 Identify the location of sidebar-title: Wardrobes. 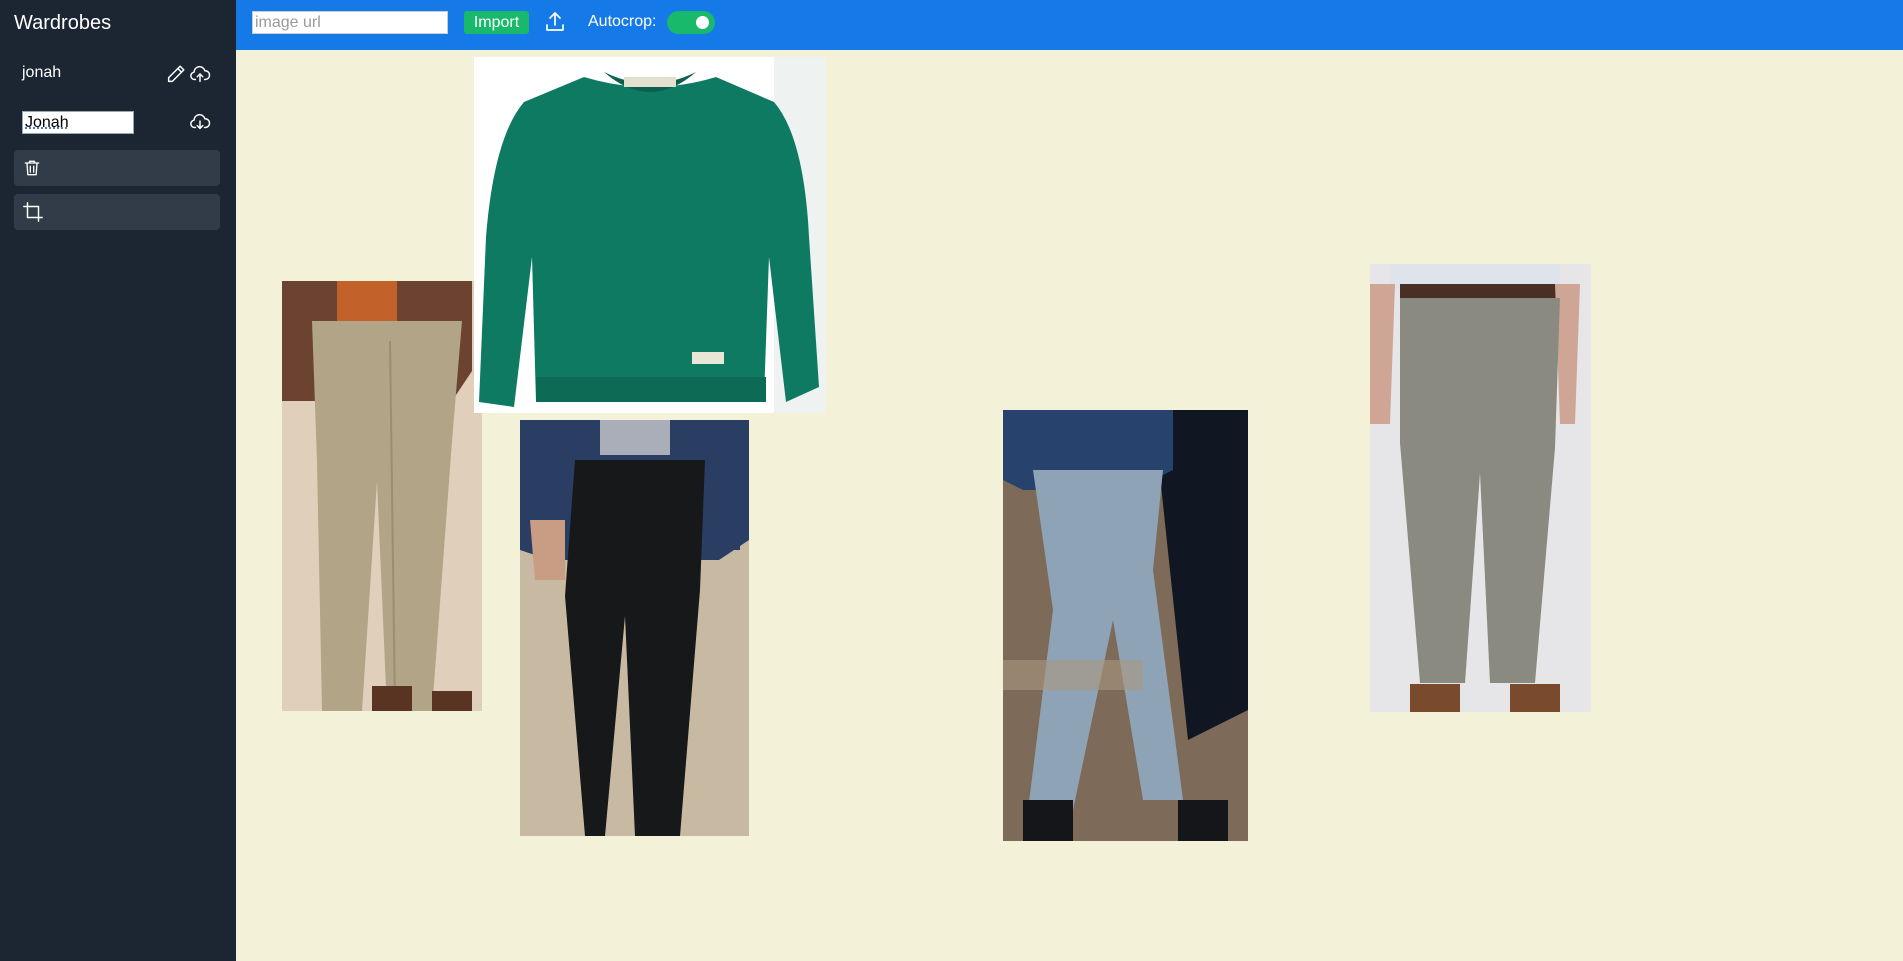
(63, 23).